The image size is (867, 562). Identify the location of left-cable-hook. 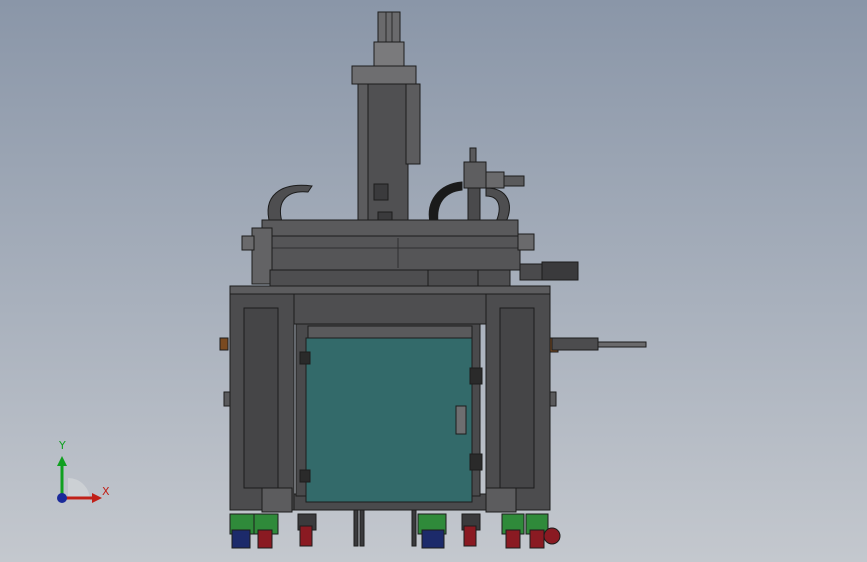
(290, 204).